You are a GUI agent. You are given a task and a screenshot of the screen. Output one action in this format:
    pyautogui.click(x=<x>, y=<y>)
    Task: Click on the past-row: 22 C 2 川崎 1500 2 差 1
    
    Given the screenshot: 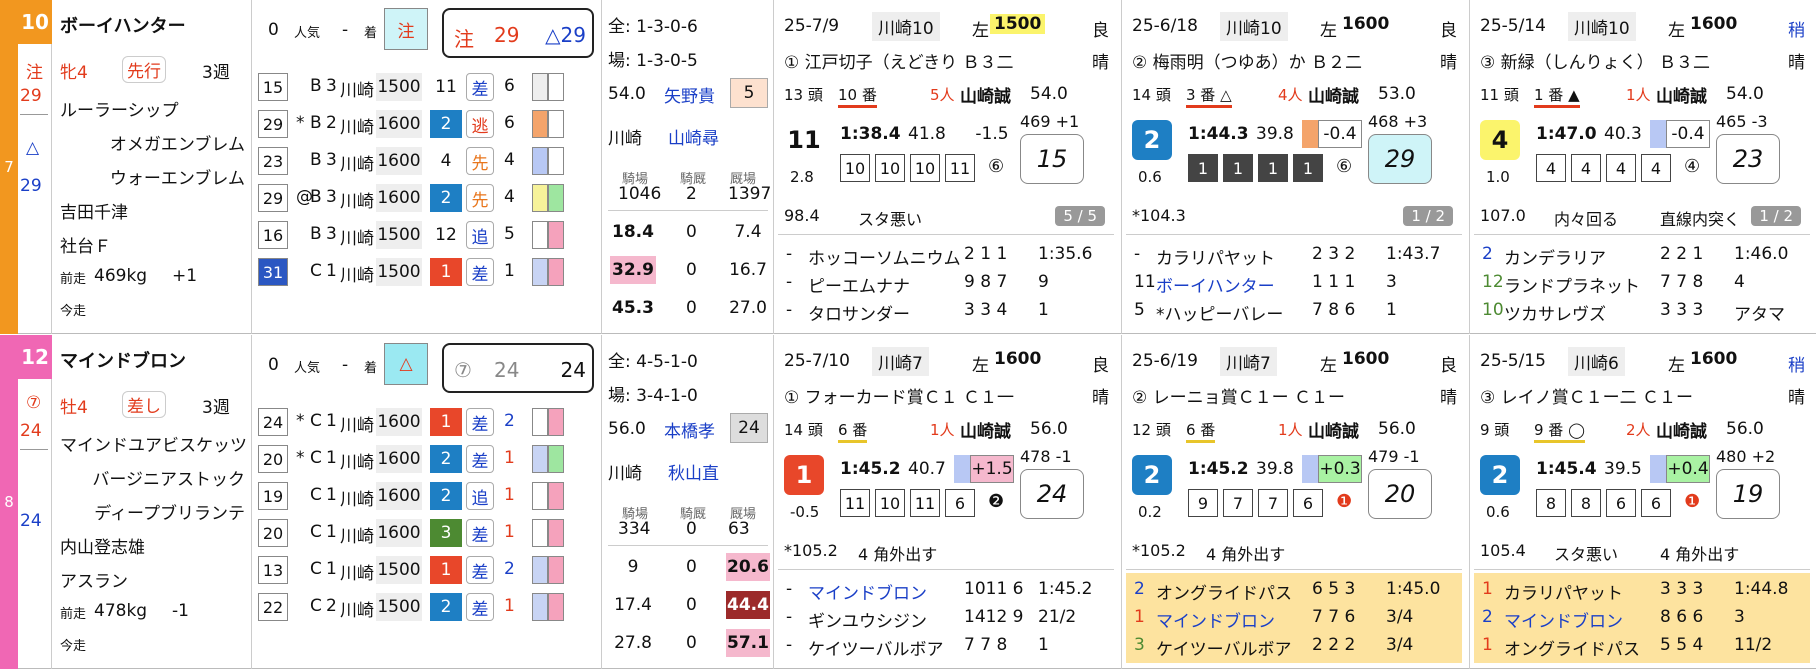 What is the action you would take?
    pyautogui.click(x=427, y=607)
    